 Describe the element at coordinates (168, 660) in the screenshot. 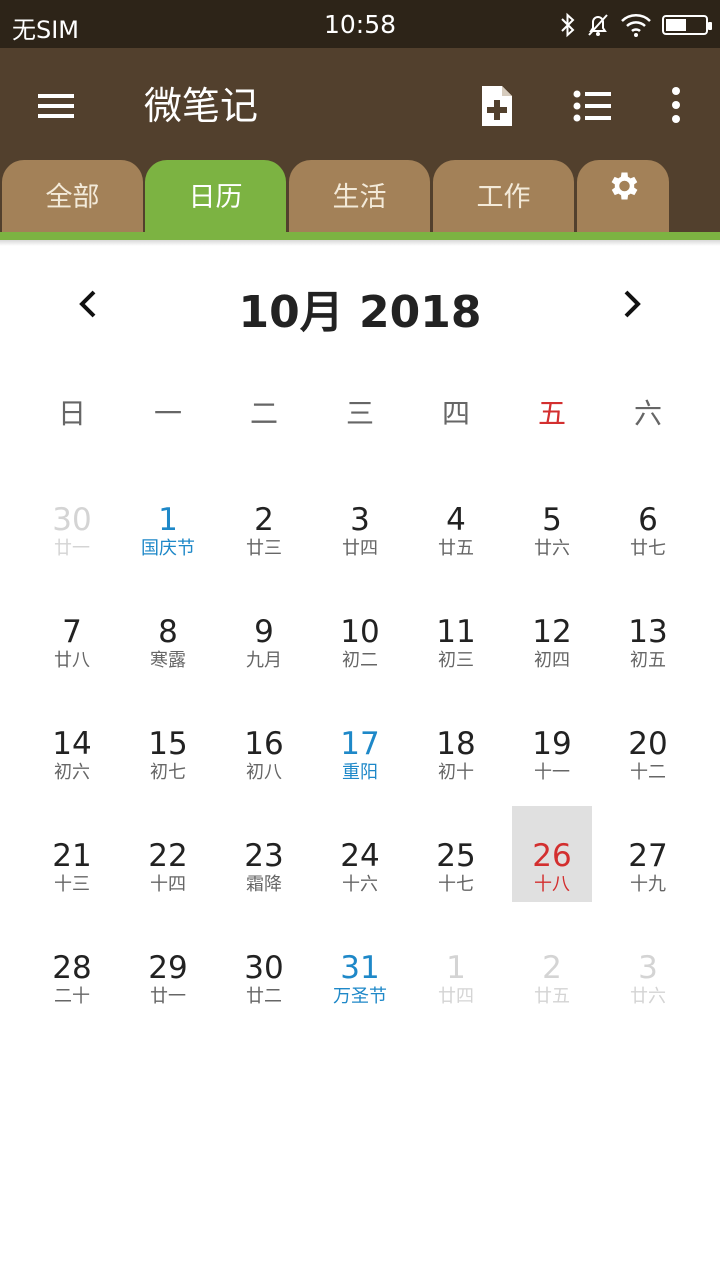

I see `lunar-date: 寒露` at that location.